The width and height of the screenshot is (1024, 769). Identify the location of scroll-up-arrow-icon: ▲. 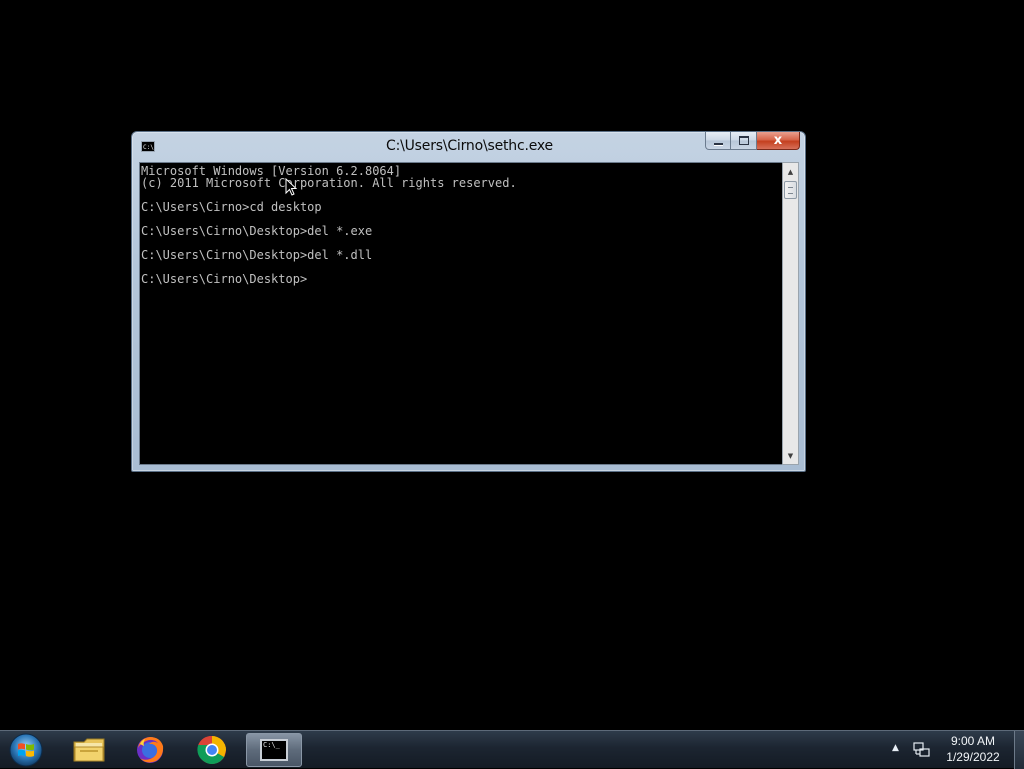
(790, 171).